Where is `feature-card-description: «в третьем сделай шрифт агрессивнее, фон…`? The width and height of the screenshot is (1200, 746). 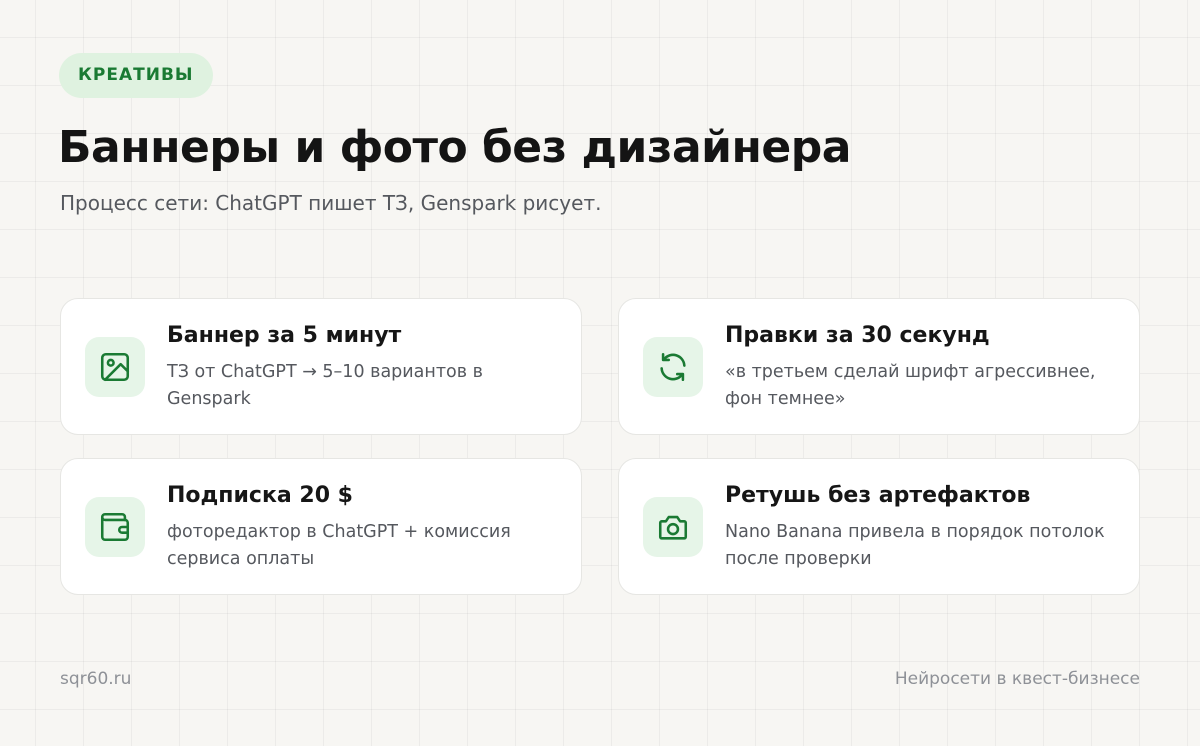 feature-card-description: «в третьем сделай шрифт агрессивнее, фон… is located at coordinates (910, 385).